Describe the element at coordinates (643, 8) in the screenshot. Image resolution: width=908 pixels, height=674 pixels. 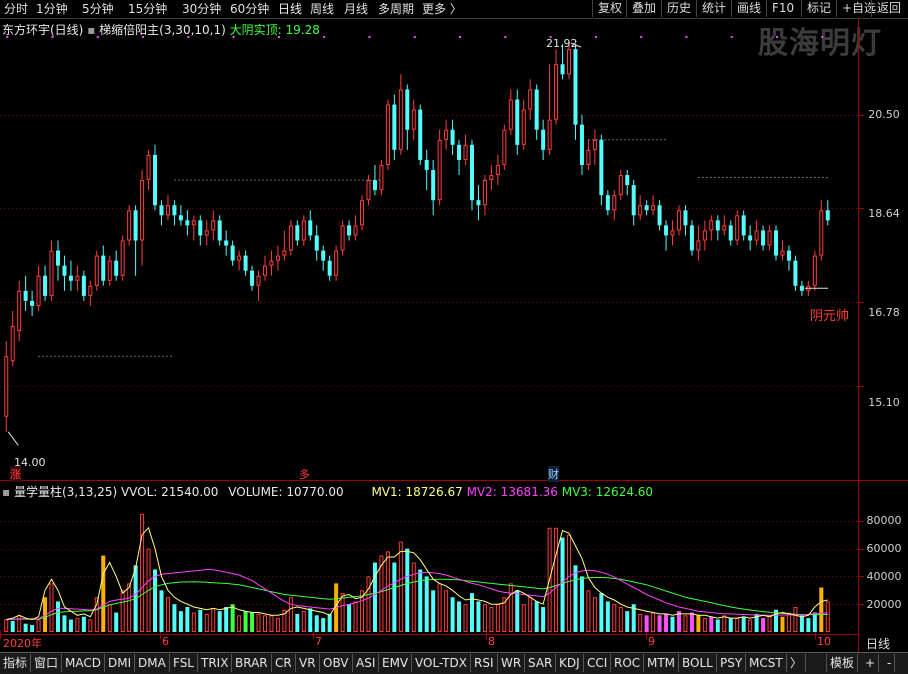
I see `overlay-button: 叠加` at that location.